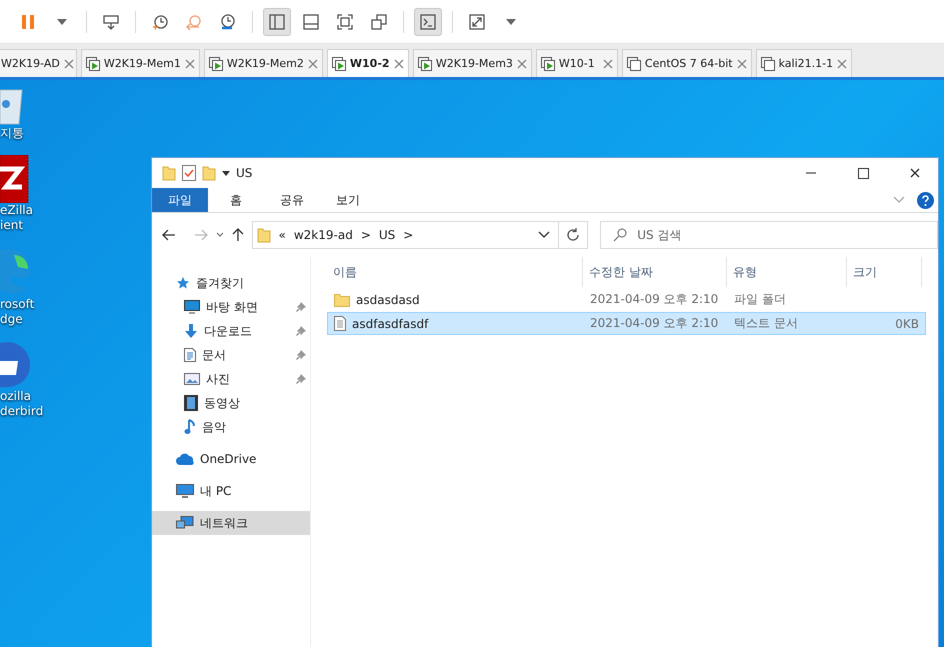 The width and height of the screenshot is (944, 647). I want to click on breadcrumb-overflow: «, so click(282, 235).